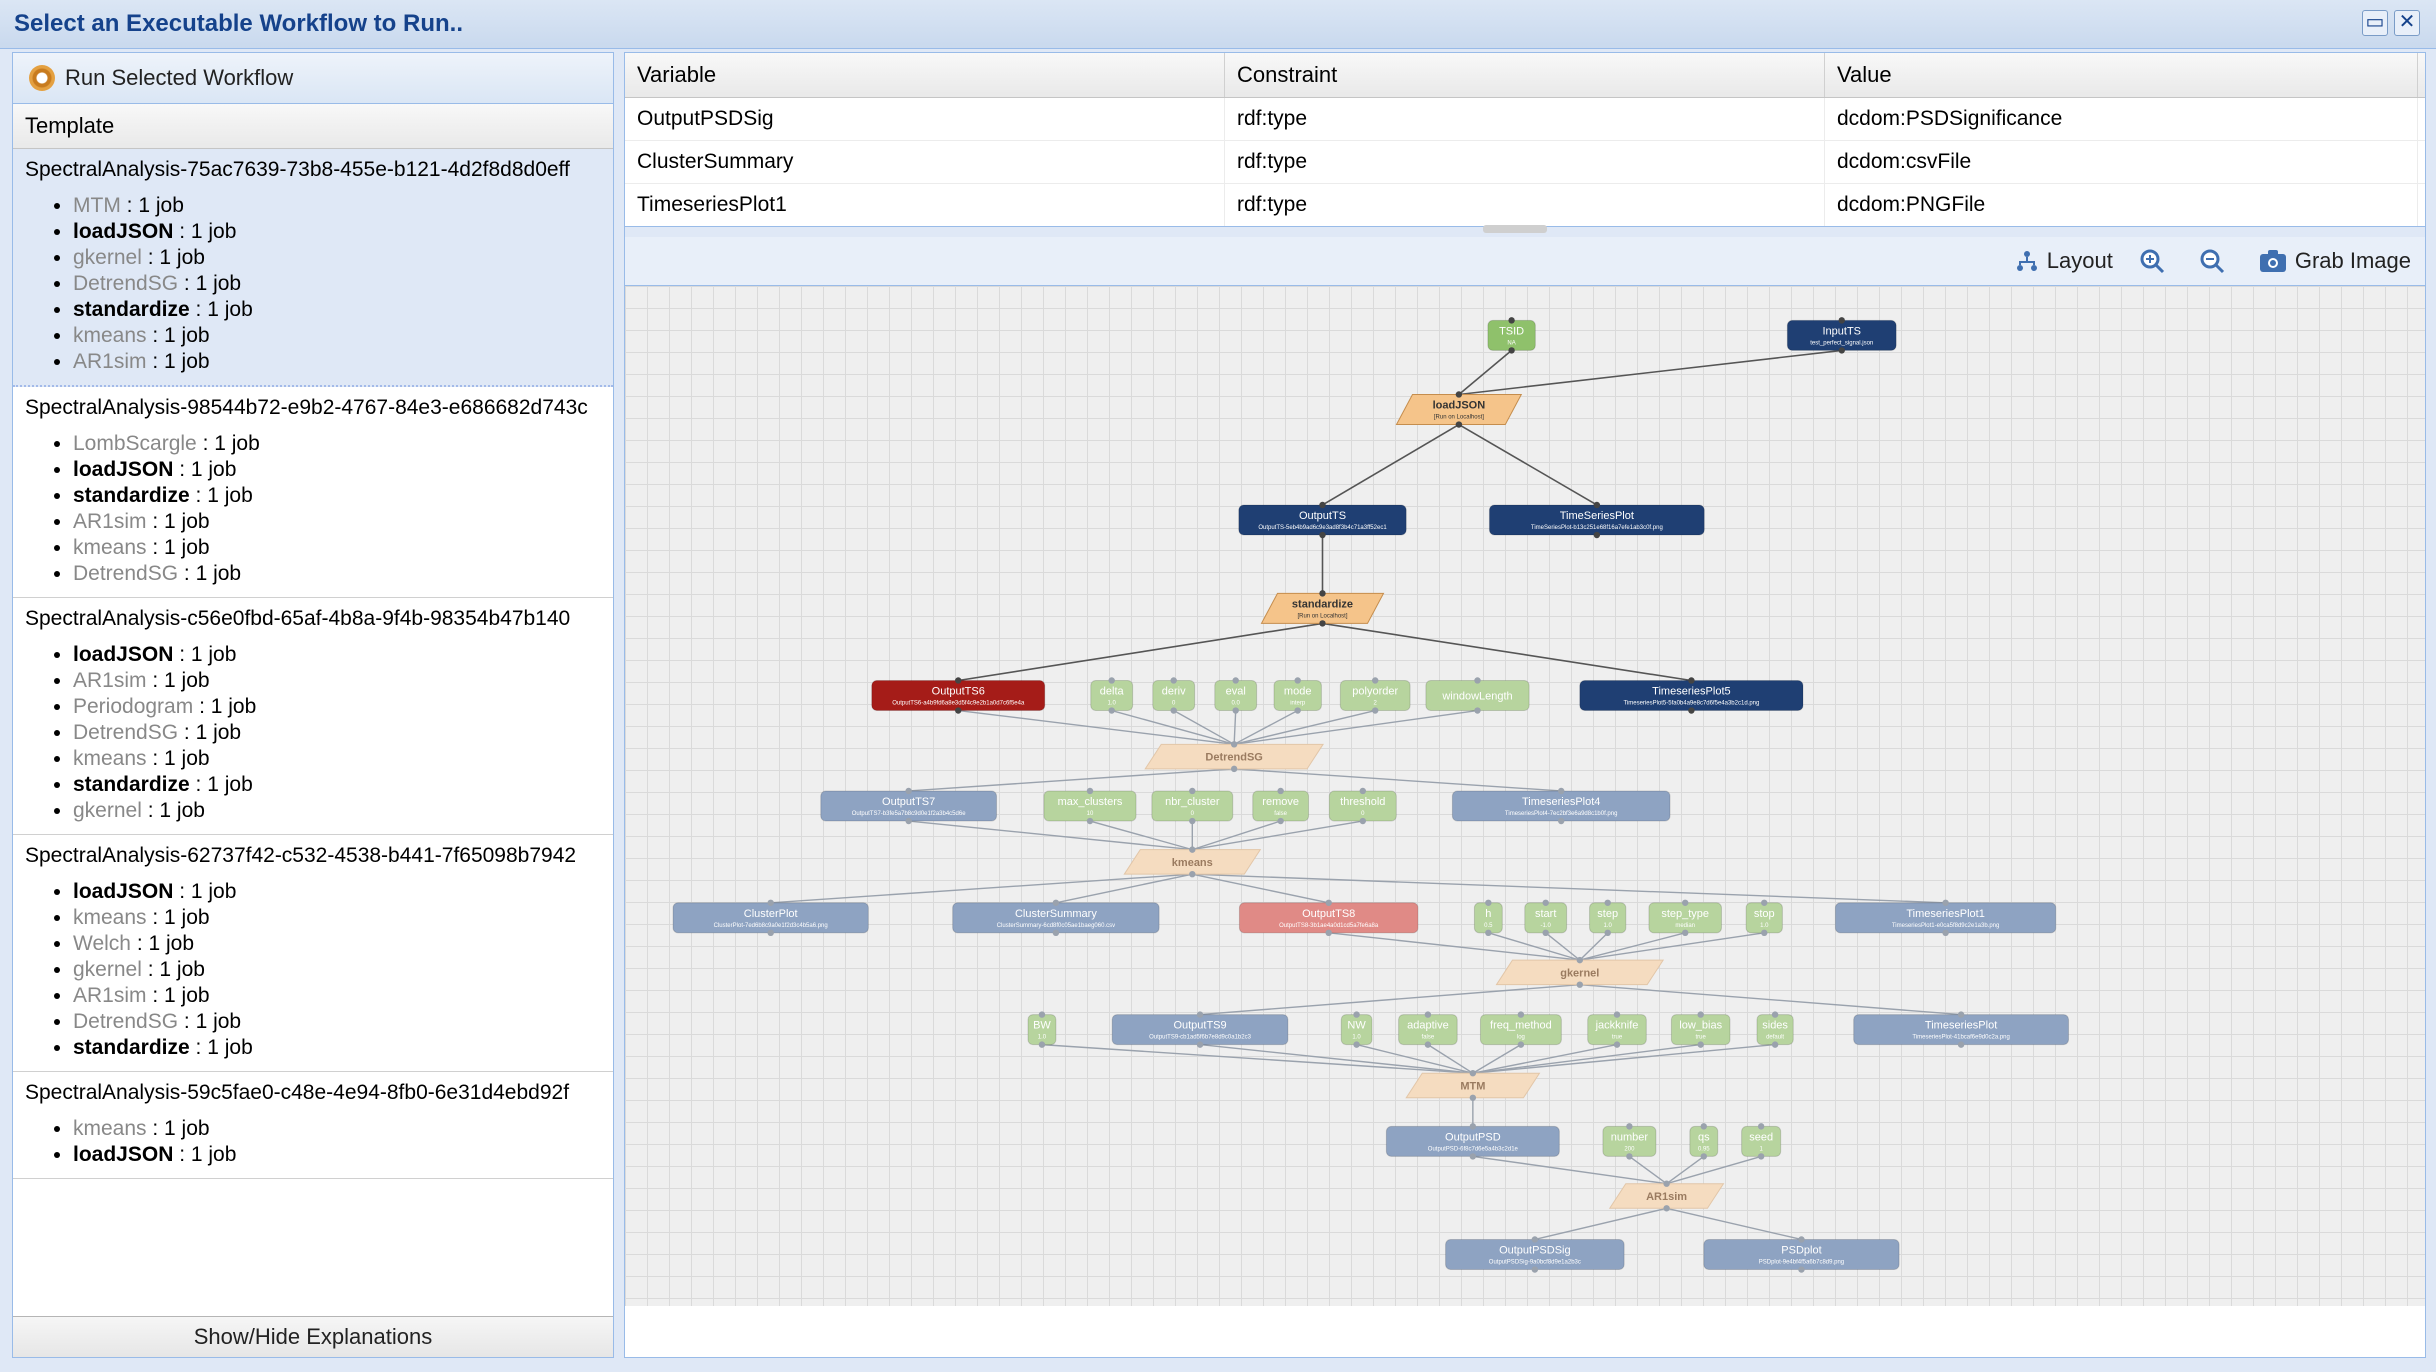 The height and width of the screenshot is (1372, 2436). I want to click on workflow-node-jackknife: jackknife true, so click(1617, 1029).